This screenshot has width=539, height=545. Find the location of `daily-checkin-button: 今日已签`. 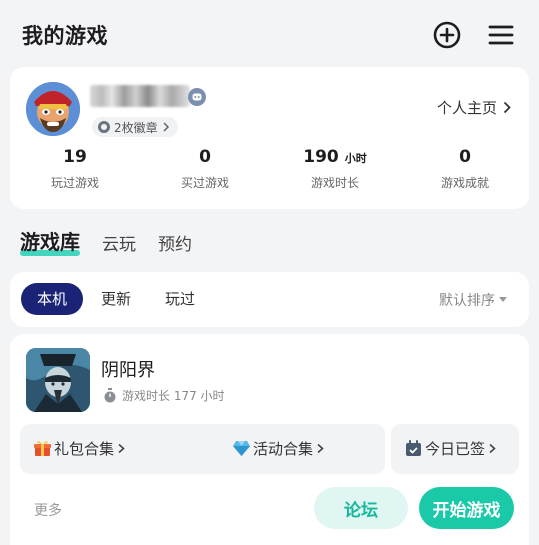

daily-checkin-button: 今日已签 is located at coordinates (451, 448).